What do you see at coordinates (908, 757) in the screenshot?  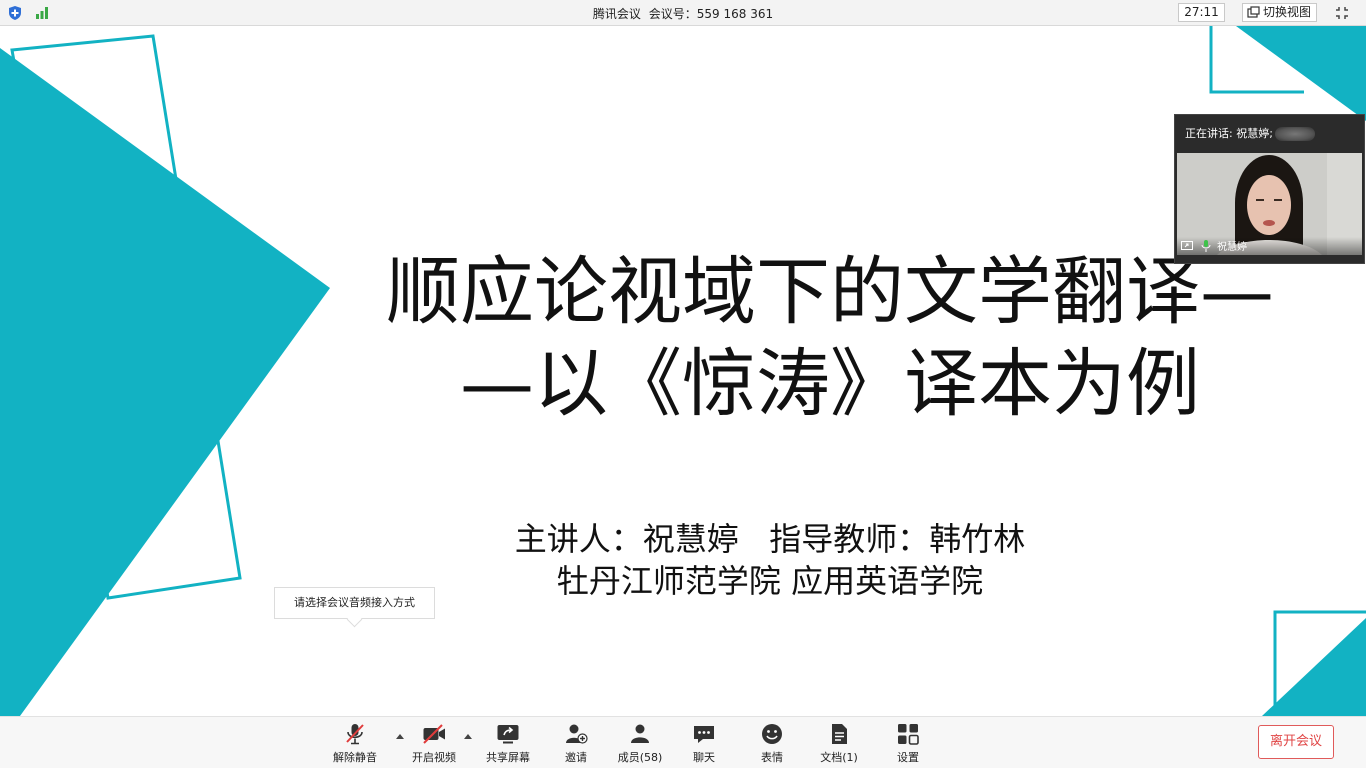 I see `settings-label: 设置` at bounding box center [908, 757].